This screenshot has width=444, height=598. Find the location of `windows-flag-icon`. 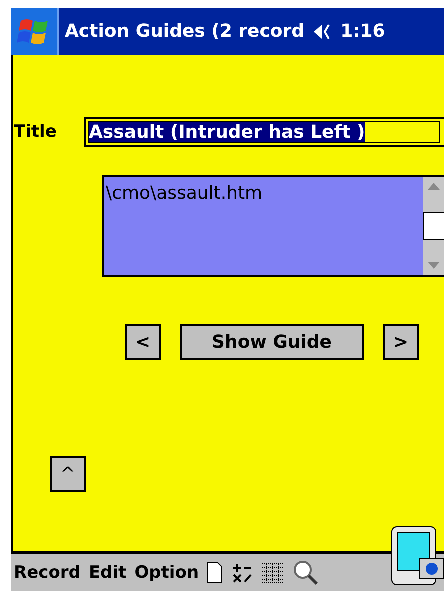

windows-flag-icon is located at coordinates (34, 31).